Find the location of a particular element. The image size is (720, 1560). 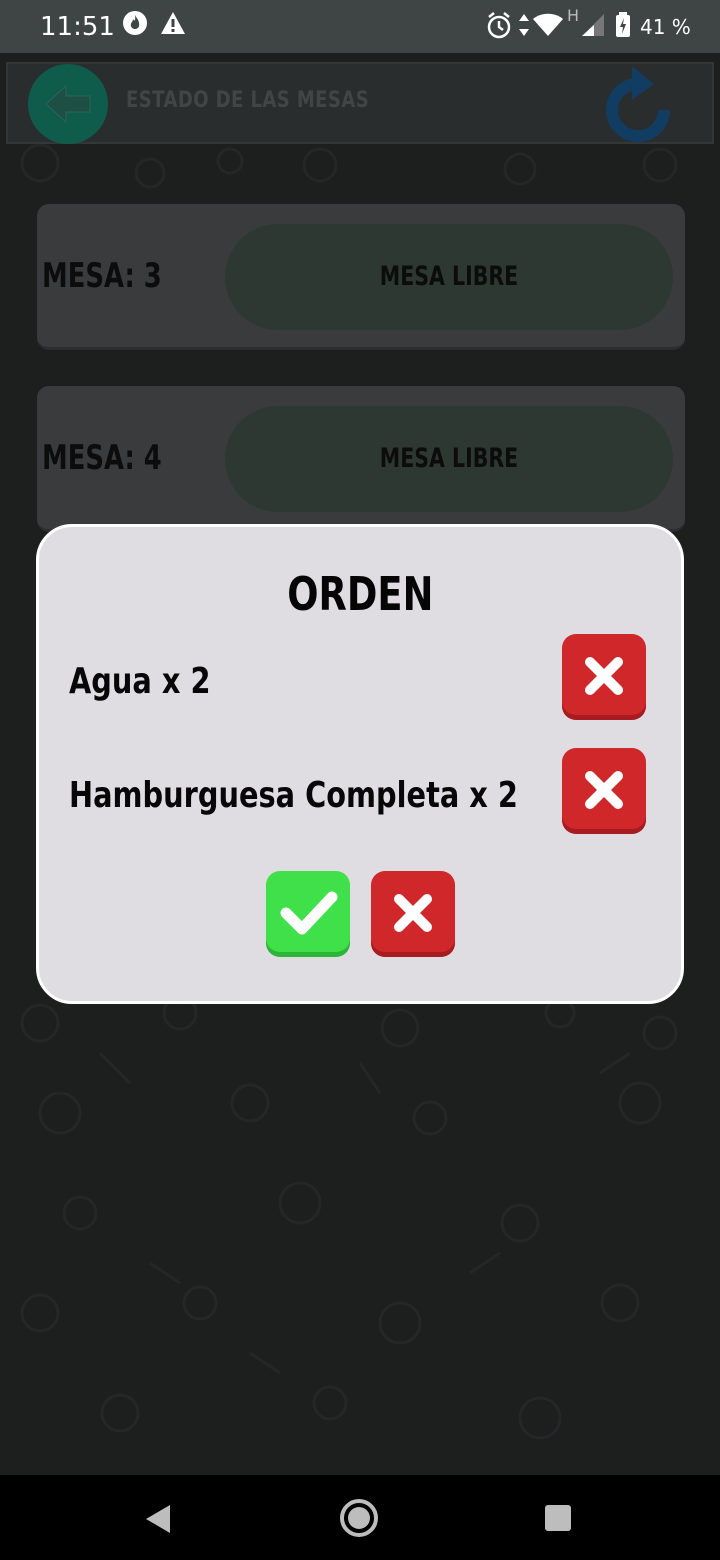

wifi-icon is located at coordinates (548, 27).